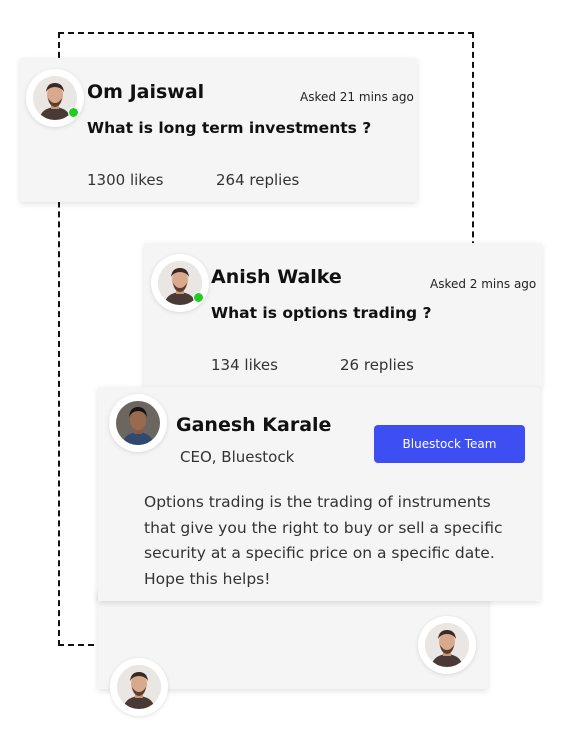  Describe the element at coordinates (257, 180) in the screenshot. I see `replies-count: 264 replies` at that location.